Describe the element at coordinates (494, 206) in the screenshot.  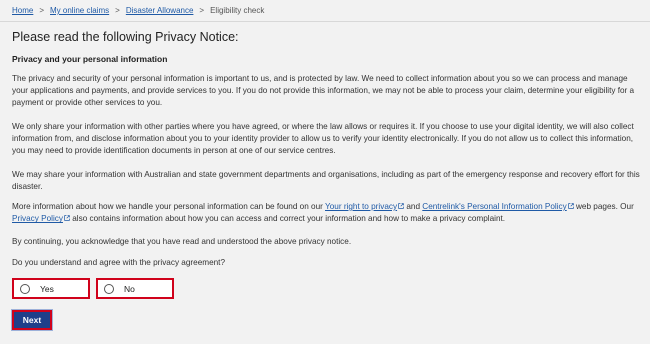
I see `link-label: Centrelink's Personal Information Policy` at that location.